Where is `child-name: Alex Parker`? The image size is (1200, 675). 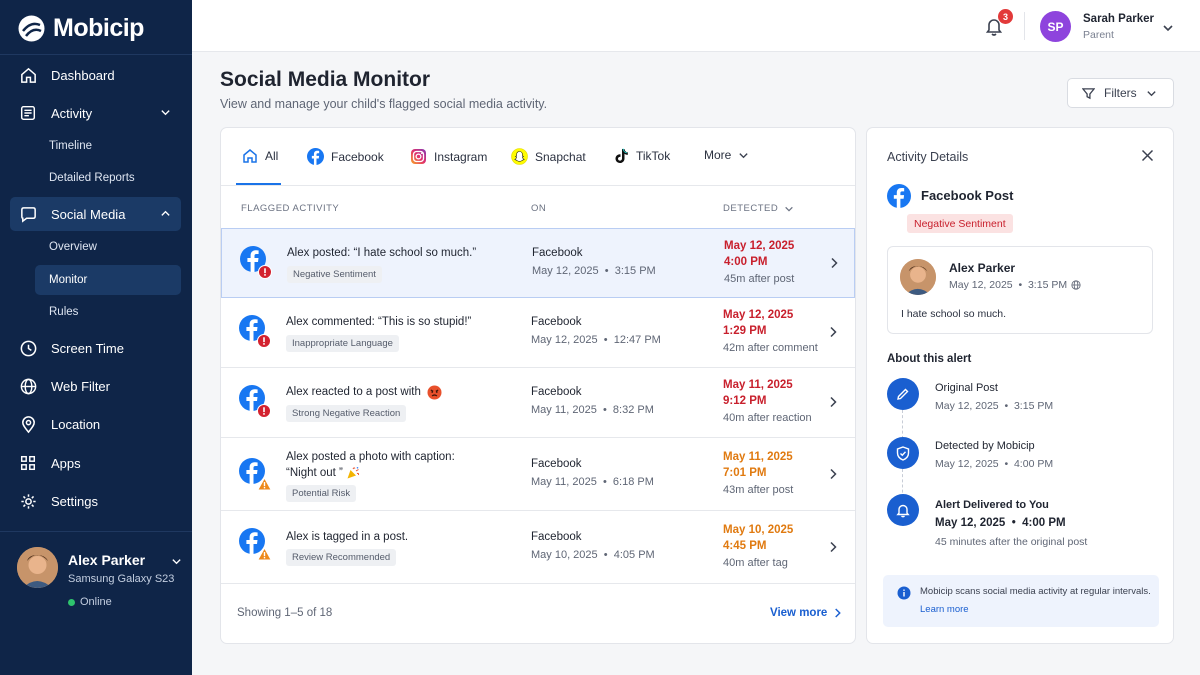
child-name: Alex Parker is located at coordinates (107, 560).